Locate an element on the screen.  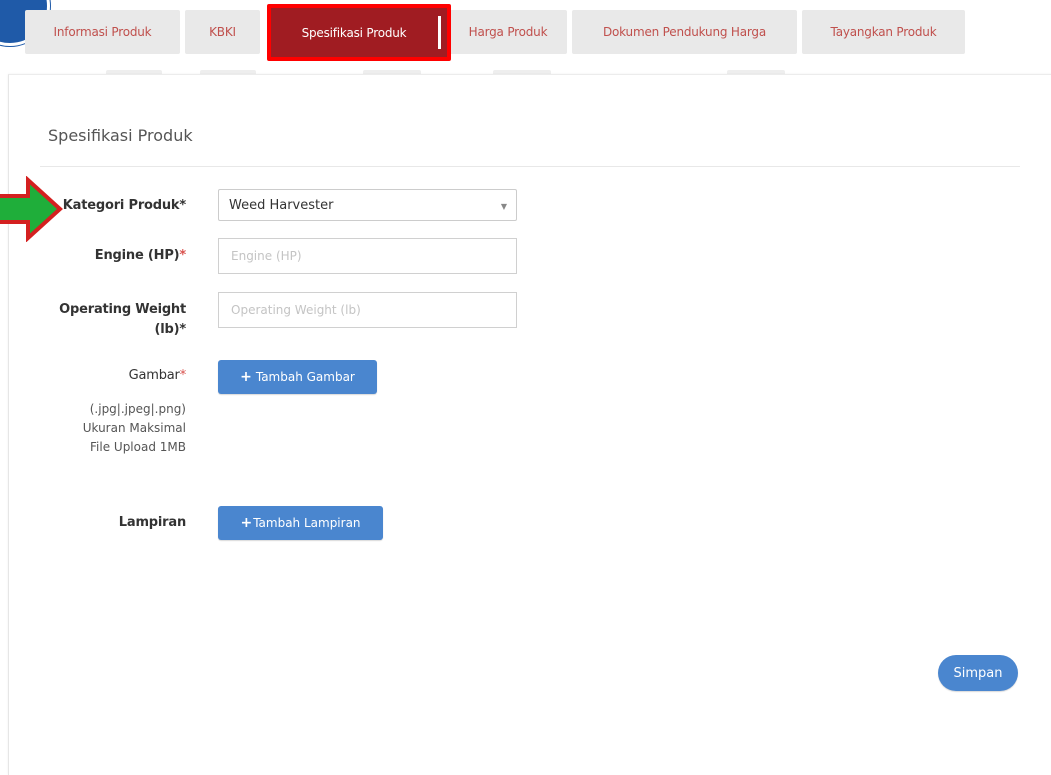
tab-label: Tayangkan Produk is located at coordinates (883, 32).